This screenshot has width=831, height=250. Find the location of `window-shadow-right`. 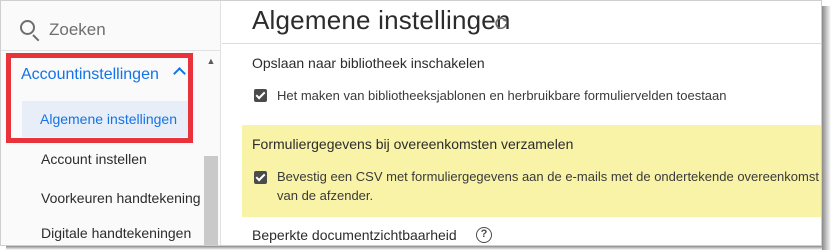

window-shadow-right is located at coordinates (826, 128).